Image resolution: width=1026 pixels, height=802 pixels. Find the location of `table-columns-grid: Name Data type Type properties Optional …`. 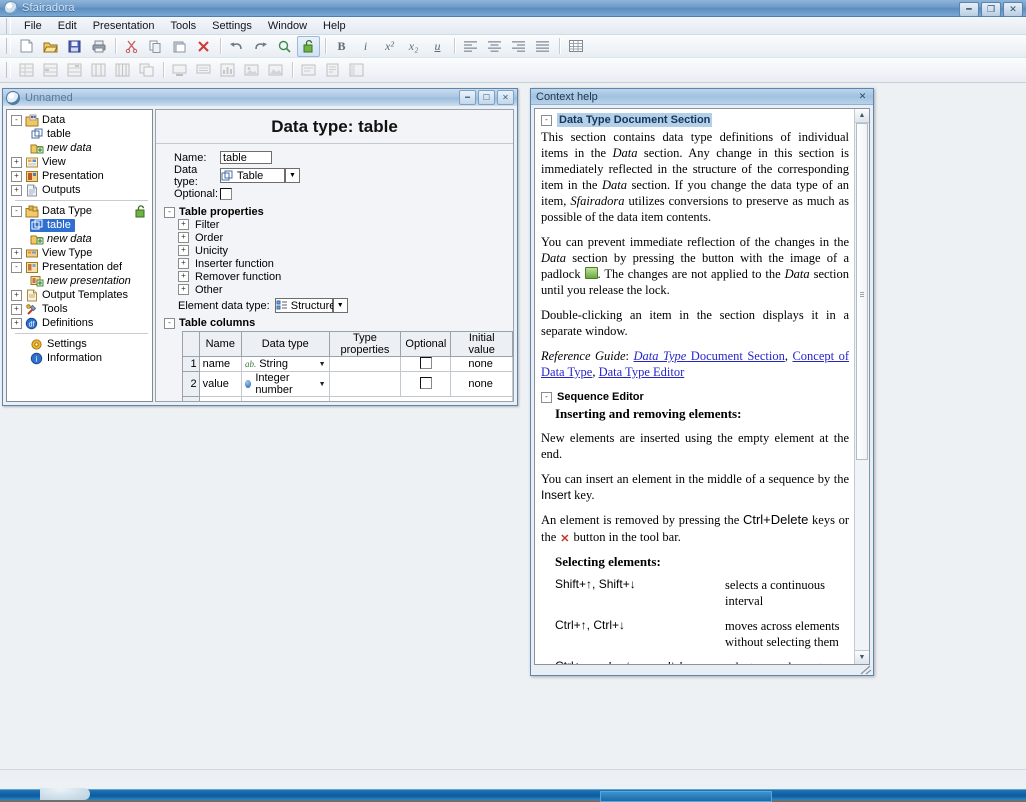

table-columns-grid: Name Data type Type properties Optional … is located at coordinates (347, 366).